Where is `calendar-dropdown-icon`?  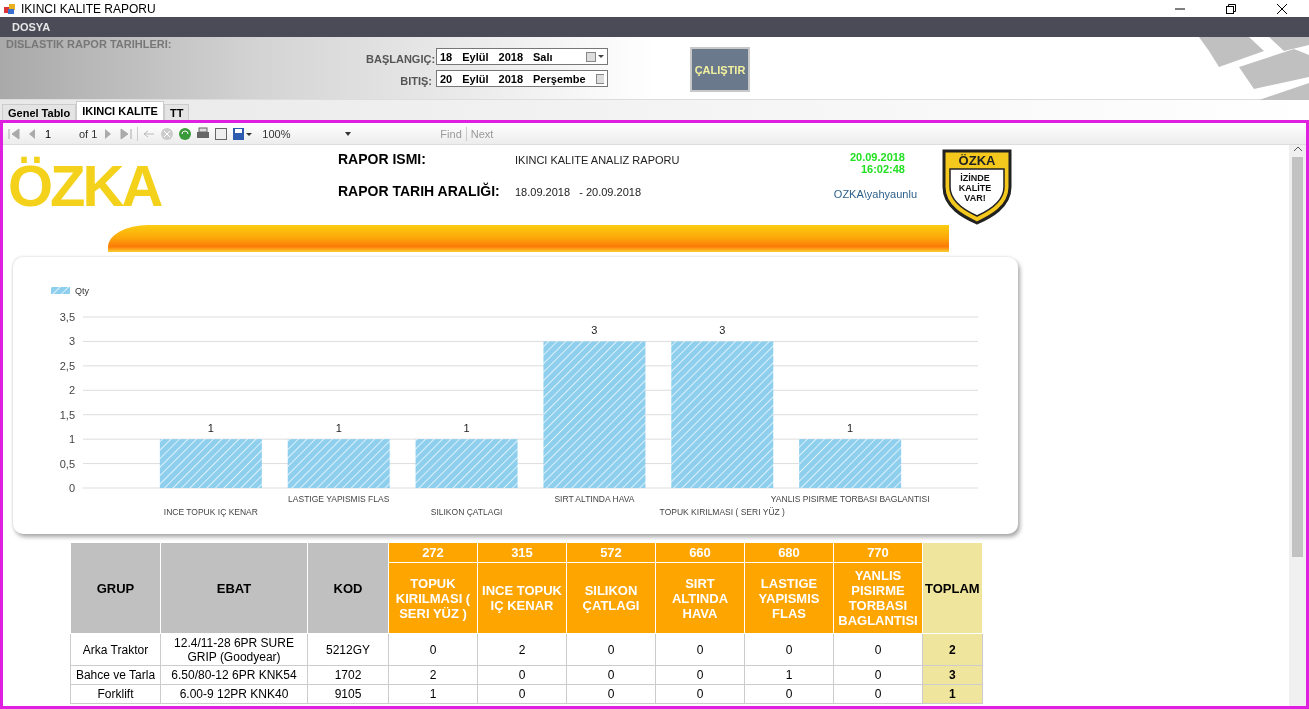 calendar-dropdown-icon is located at coordinates (595, 56).